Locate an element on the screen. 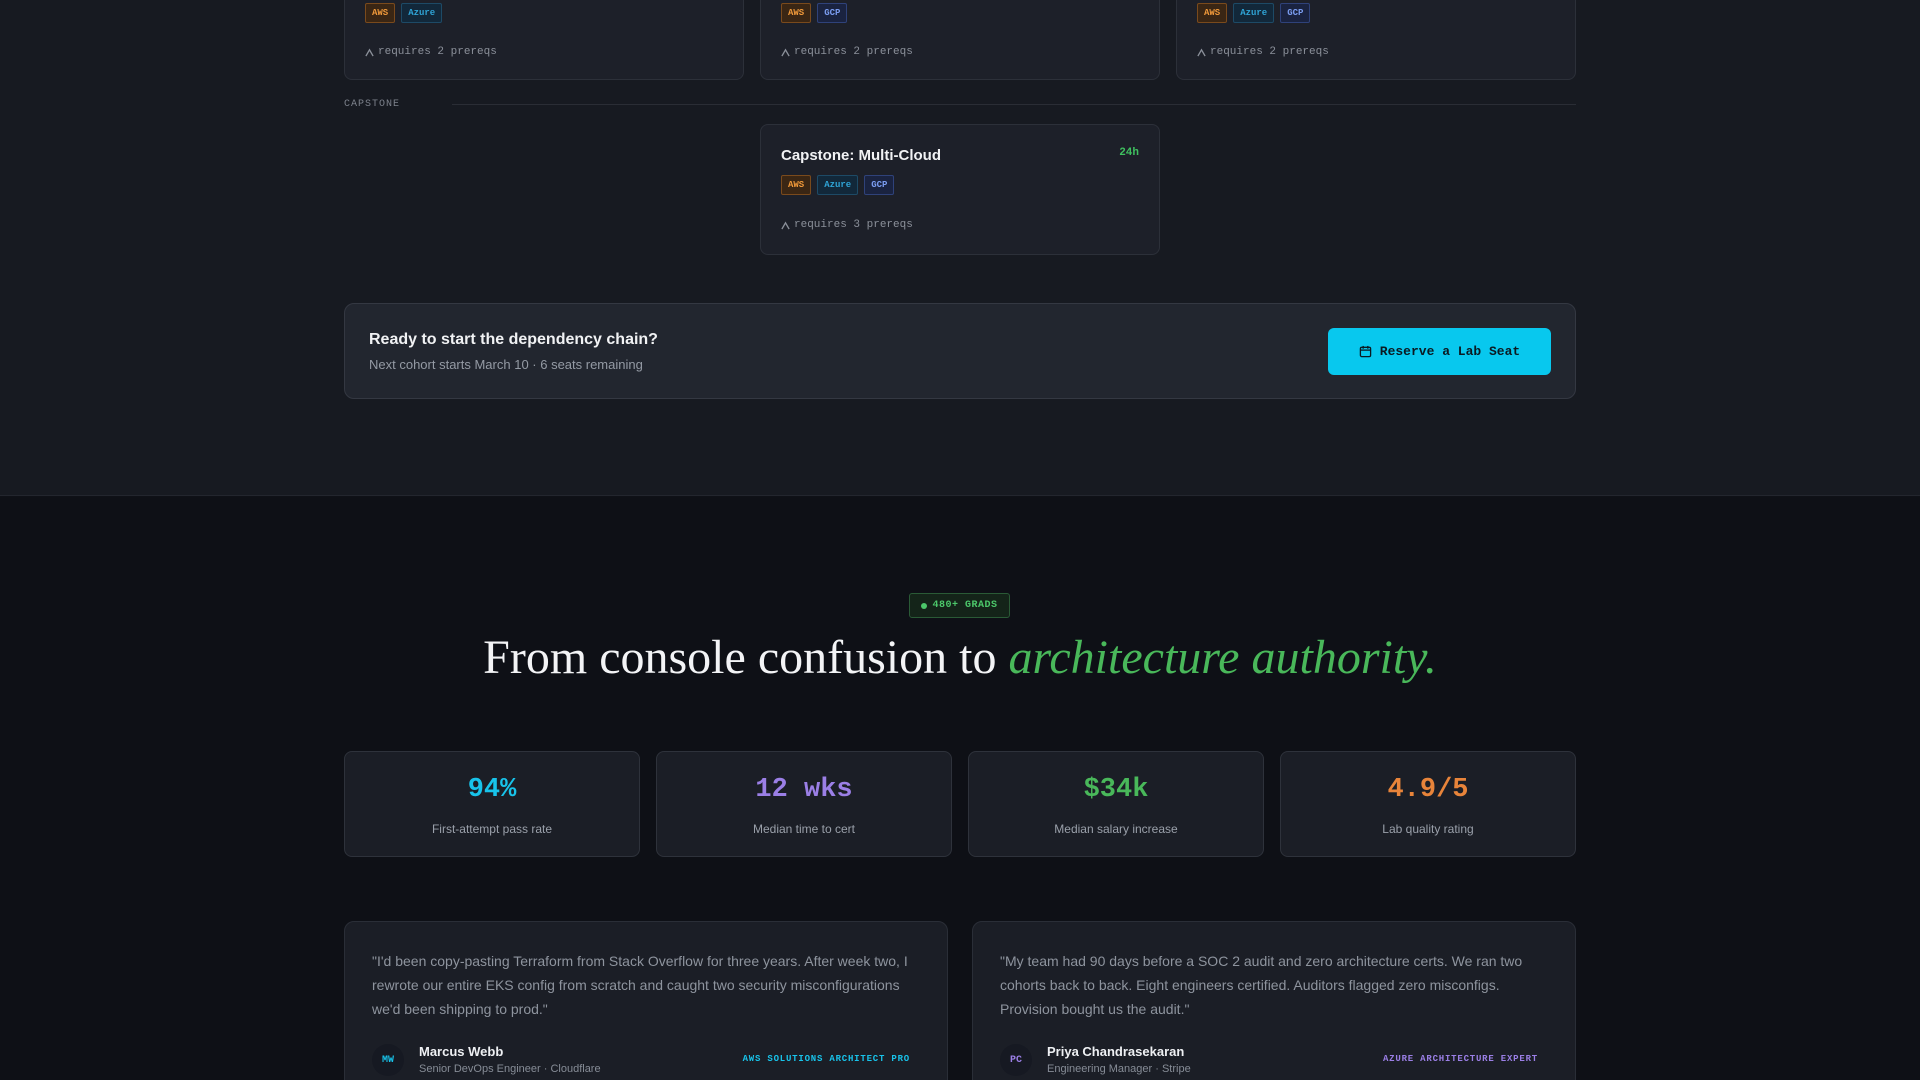 The height and width of the screenshot is (1080, 1920). grads-badge: 480+ GRADS is located at coordinates (959, 605).